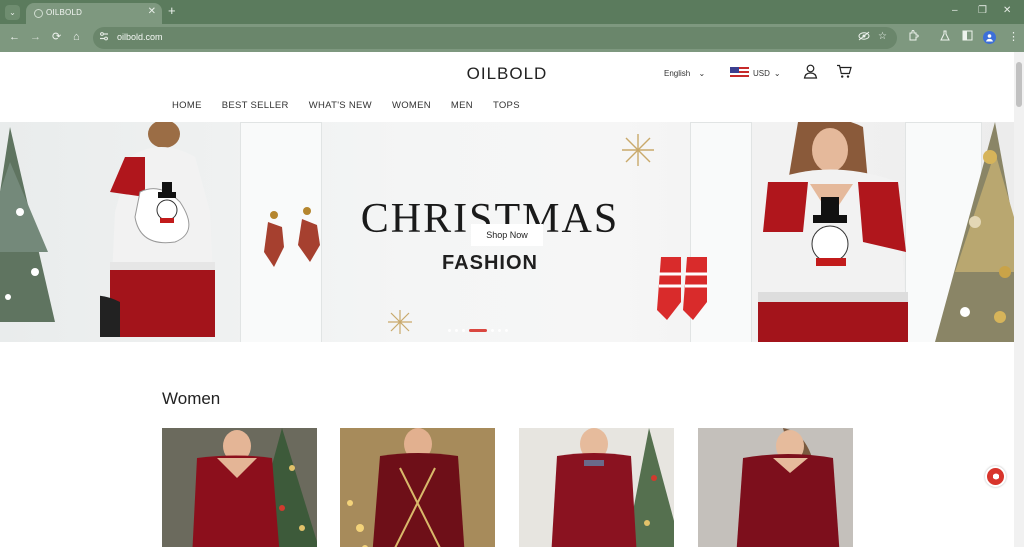 This screenshot has width=1024, height=547. I want to click on minimize-button: –, so click(955, 11).